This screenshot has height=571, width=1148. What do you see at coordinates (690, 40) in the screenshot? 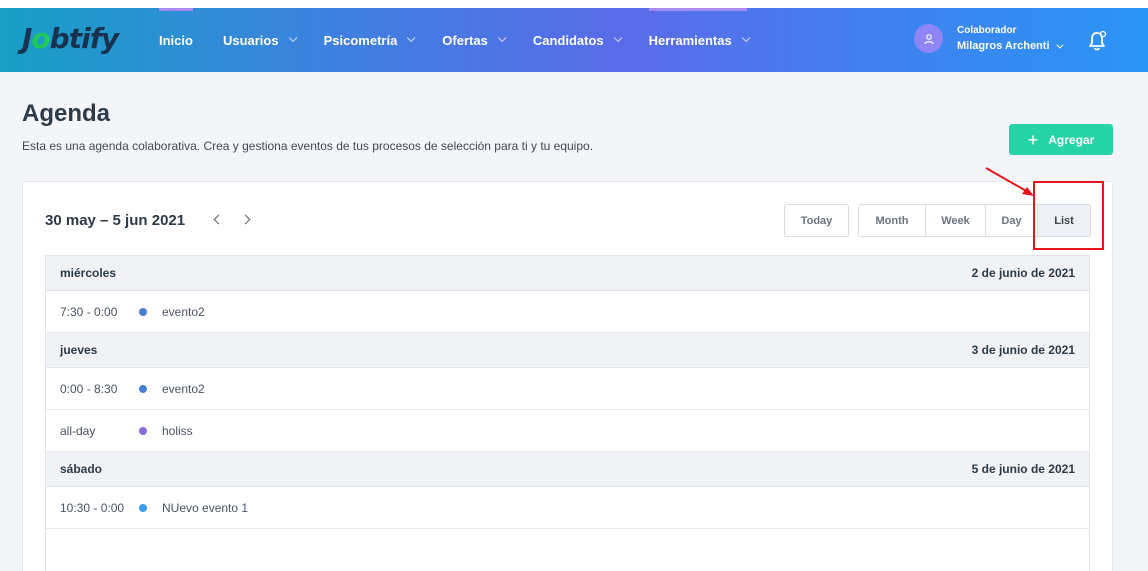
I see `nav-label: Herramientas` at bounding box center [690, 40].